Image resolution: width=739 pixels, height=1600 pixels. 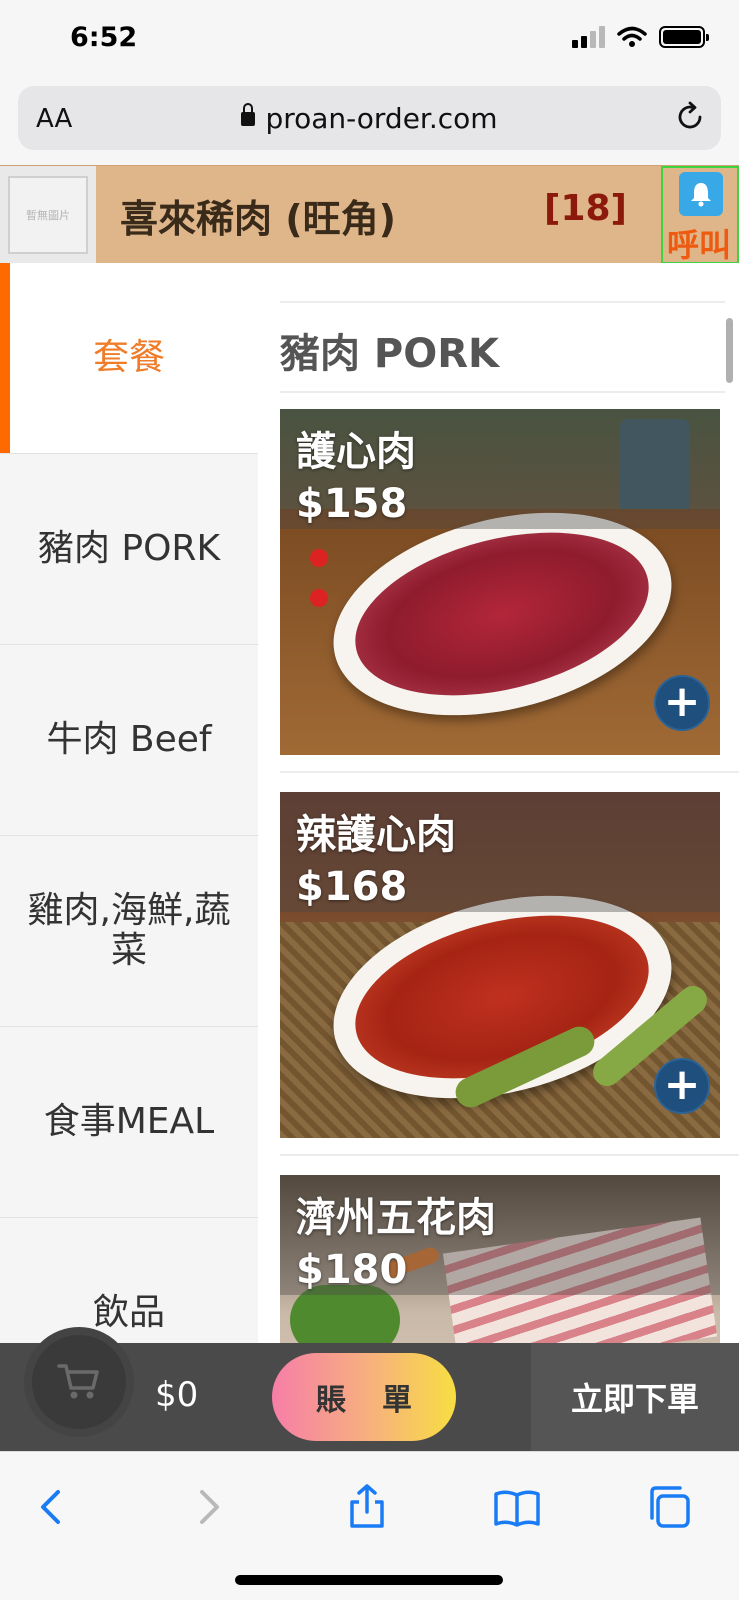 What do you see at coordinates (588, 37) in the screenshot?
I see `signal-icon` at bounding box center [588, 37].